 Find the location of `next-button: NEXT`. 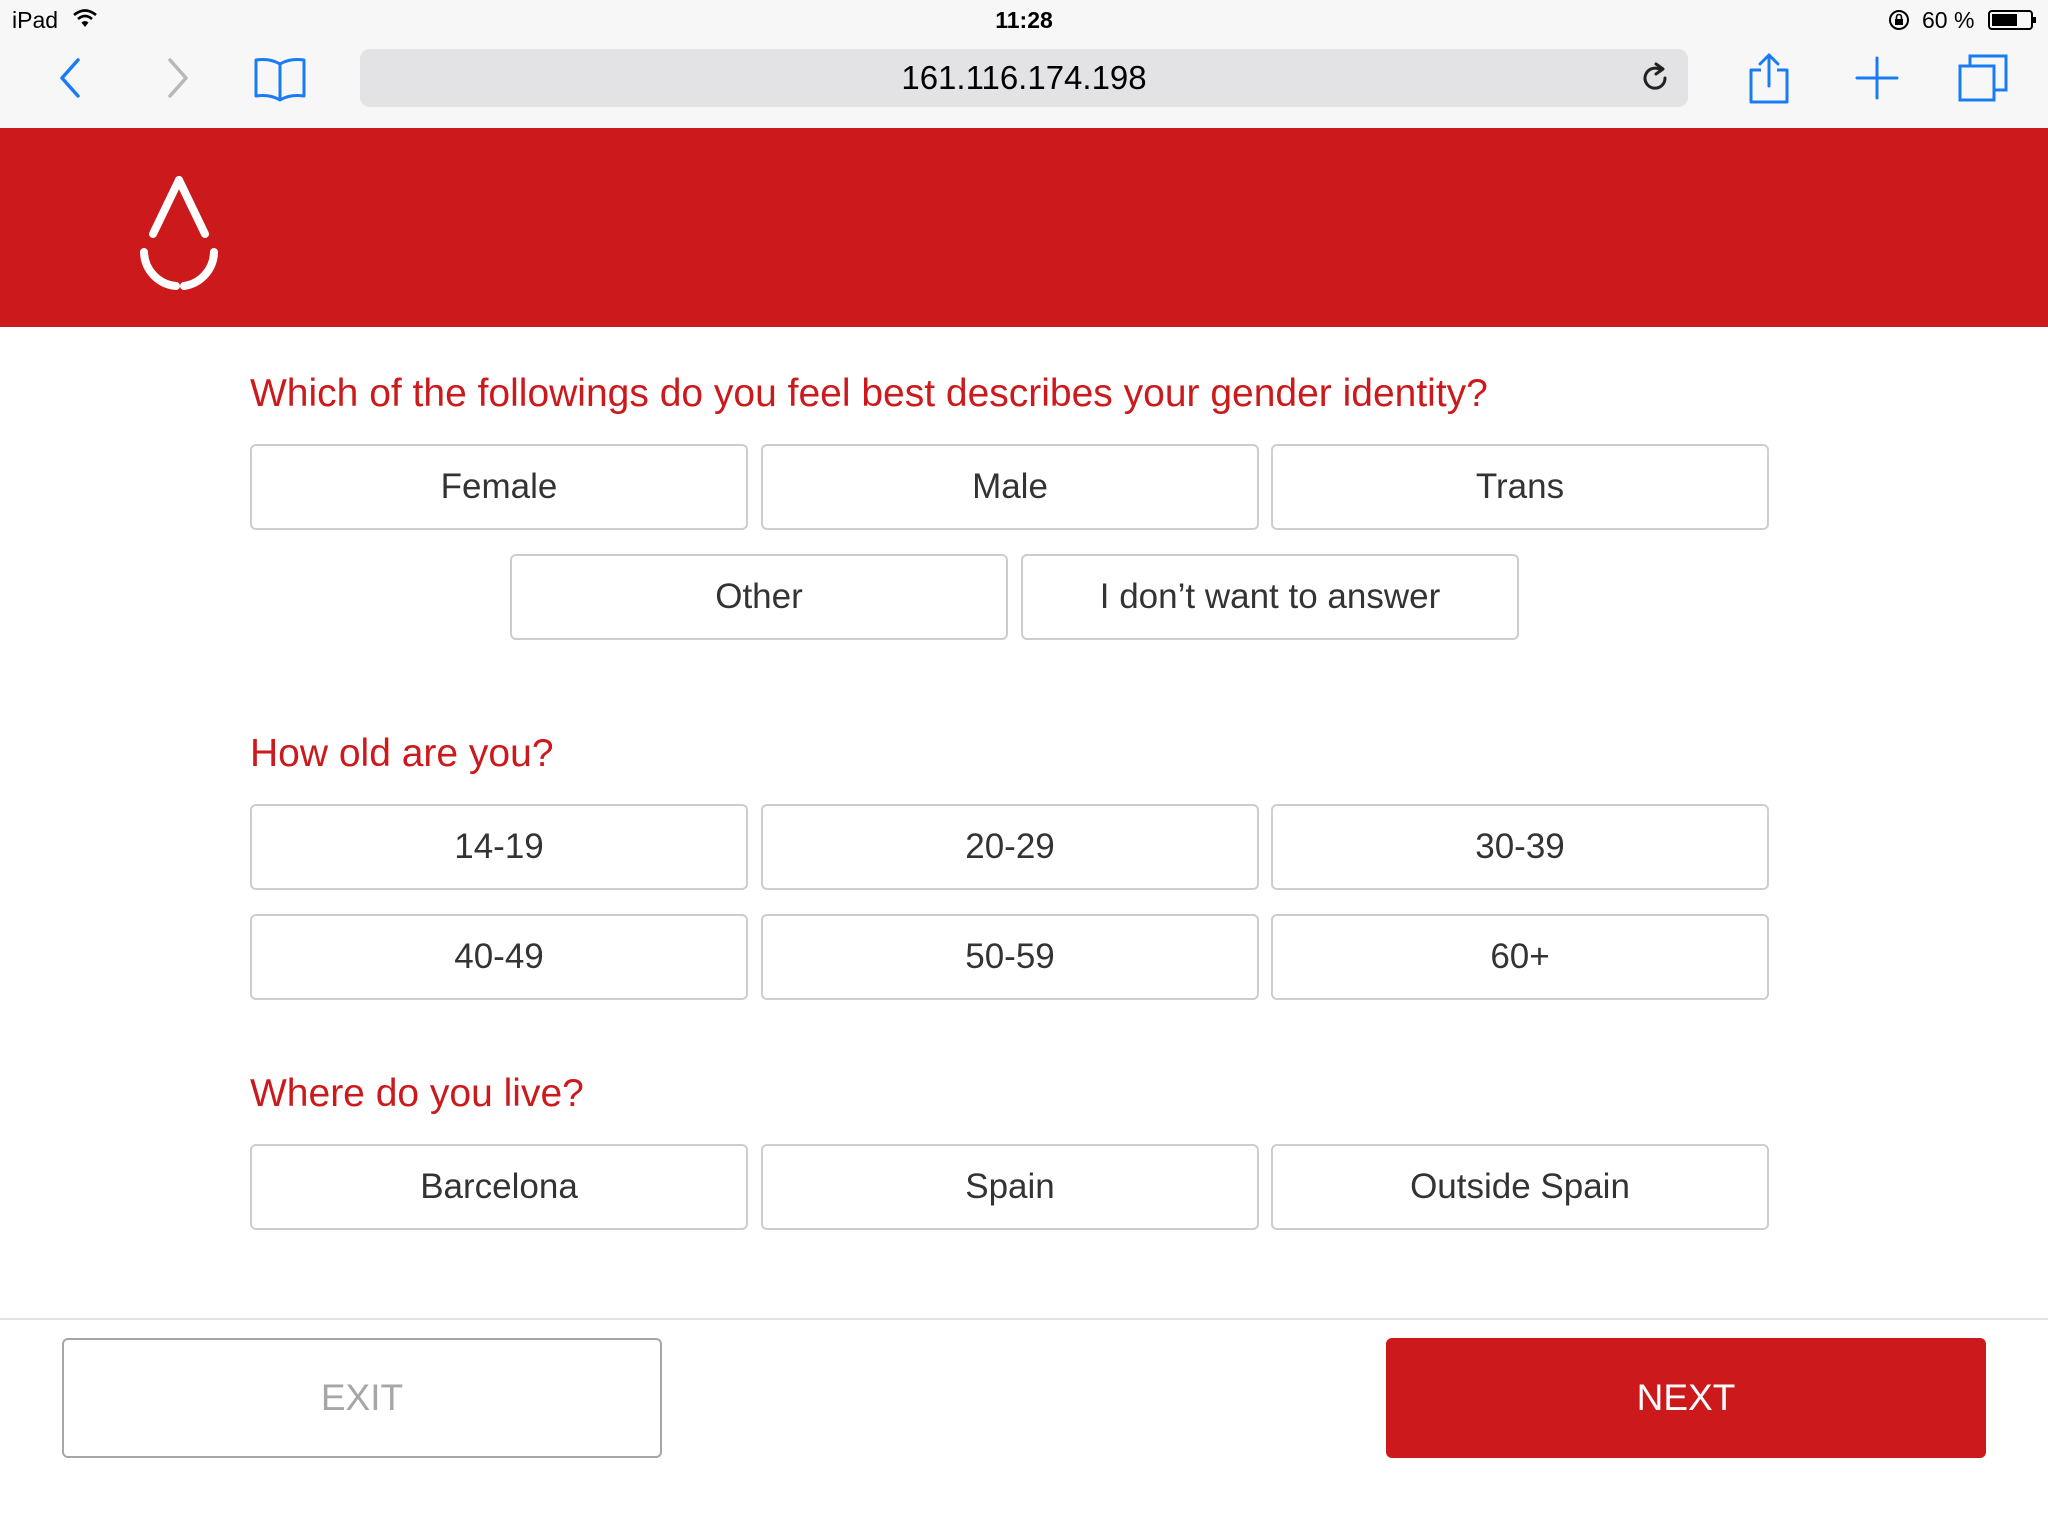

next-button: NEXT is located at coordinates (1686, 1398).